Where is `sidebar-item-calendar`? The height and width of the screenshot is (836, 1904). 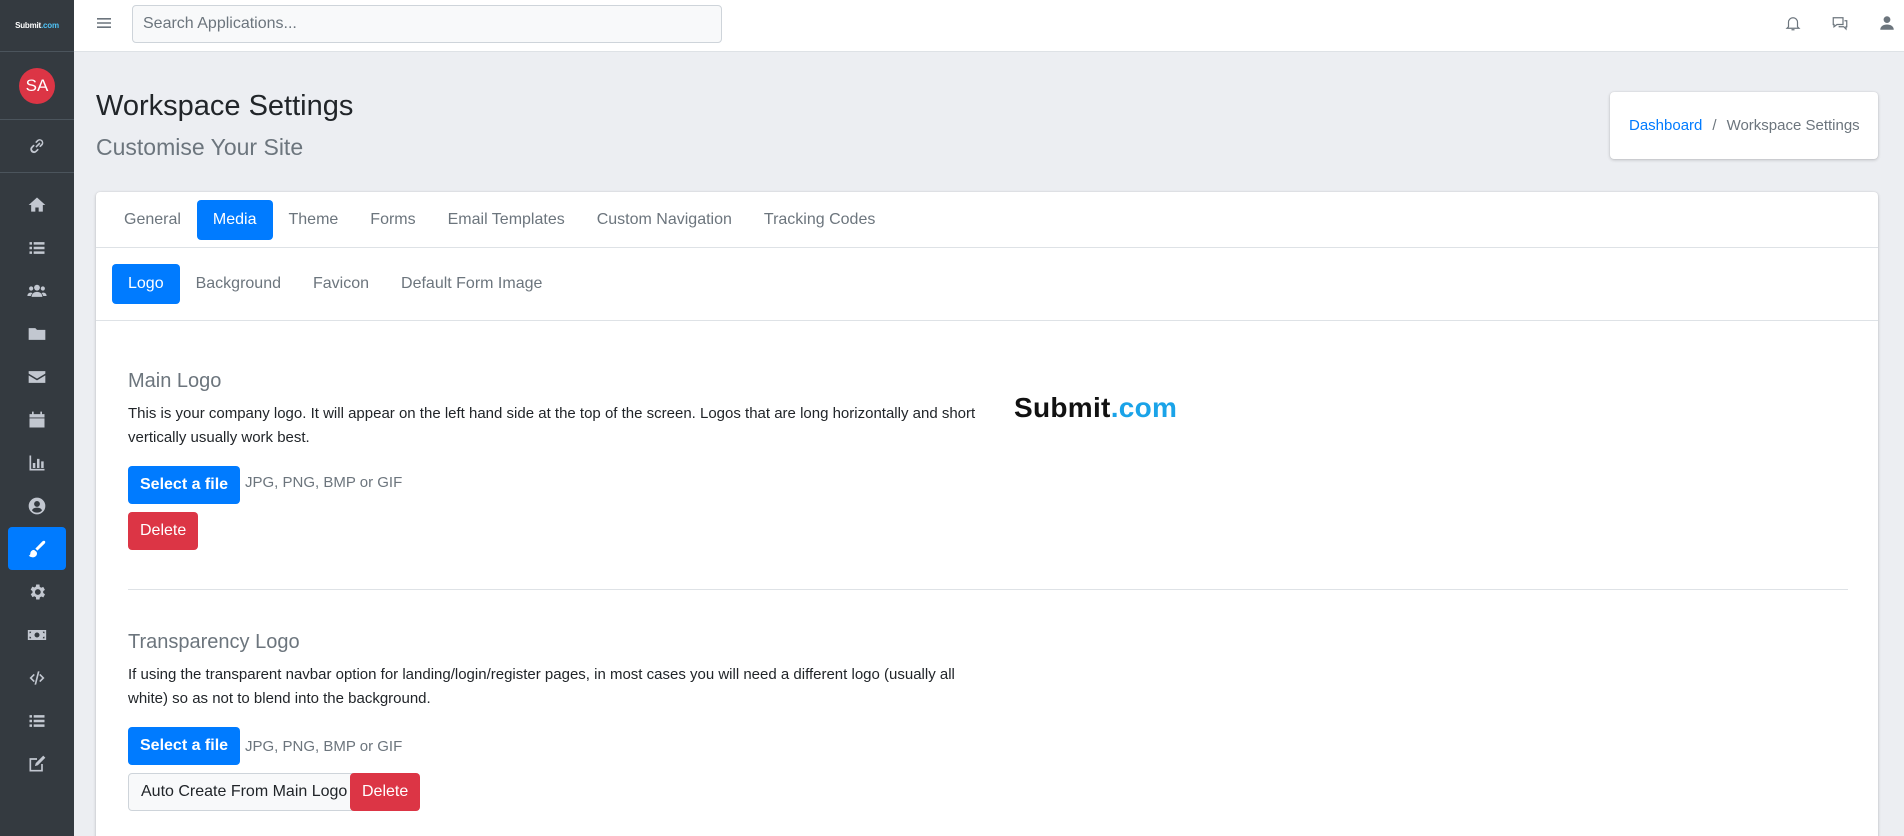
sidebar-item-calendar is located at coordinates (37, 419).